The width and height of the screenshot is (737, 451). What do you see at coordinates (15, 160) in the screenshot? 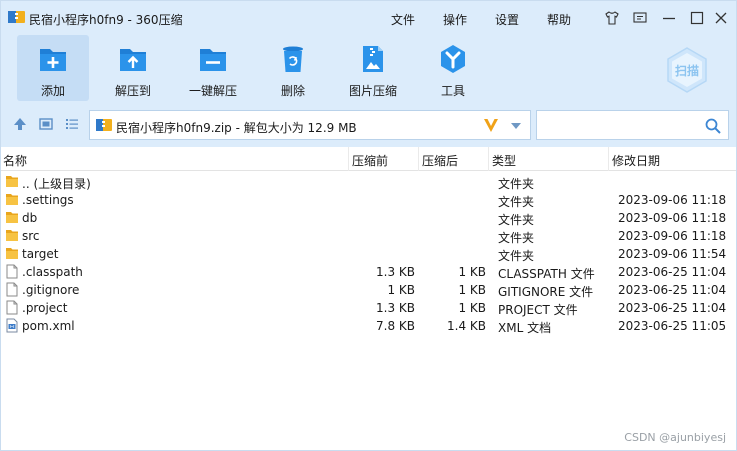
I see `column-name: 名称` at bounding box center [15, 160].